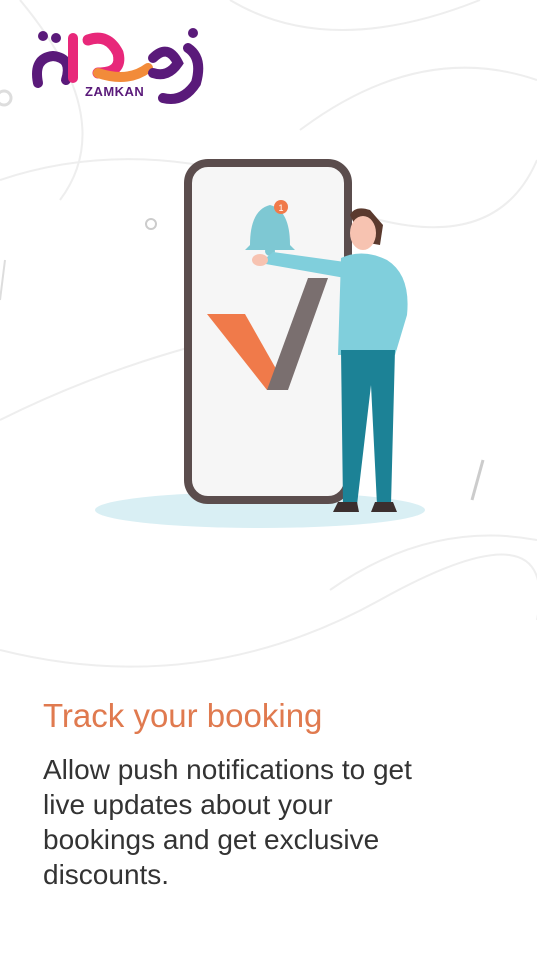  I want to click on logo-wordmark: ZAMKAN, so click(115, 91).